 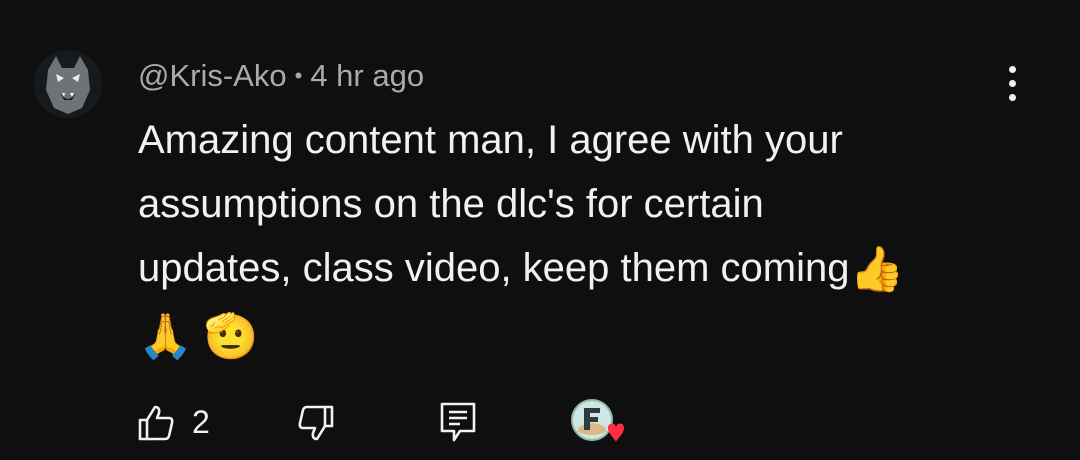 I want to click on wolf-avatar-icon, so click(x=68, y=84).